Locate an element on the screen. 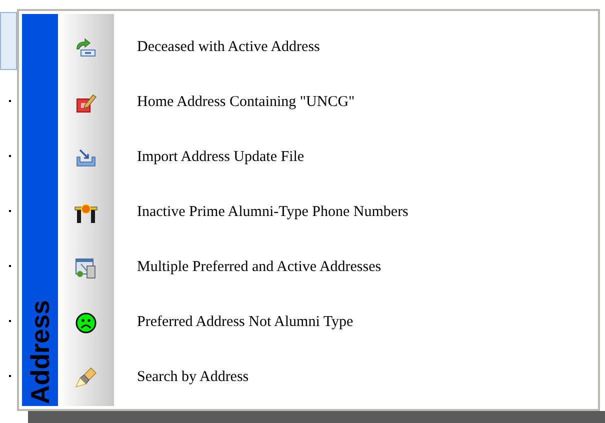  pencil-square-icon is located at coordinates (86, 103).